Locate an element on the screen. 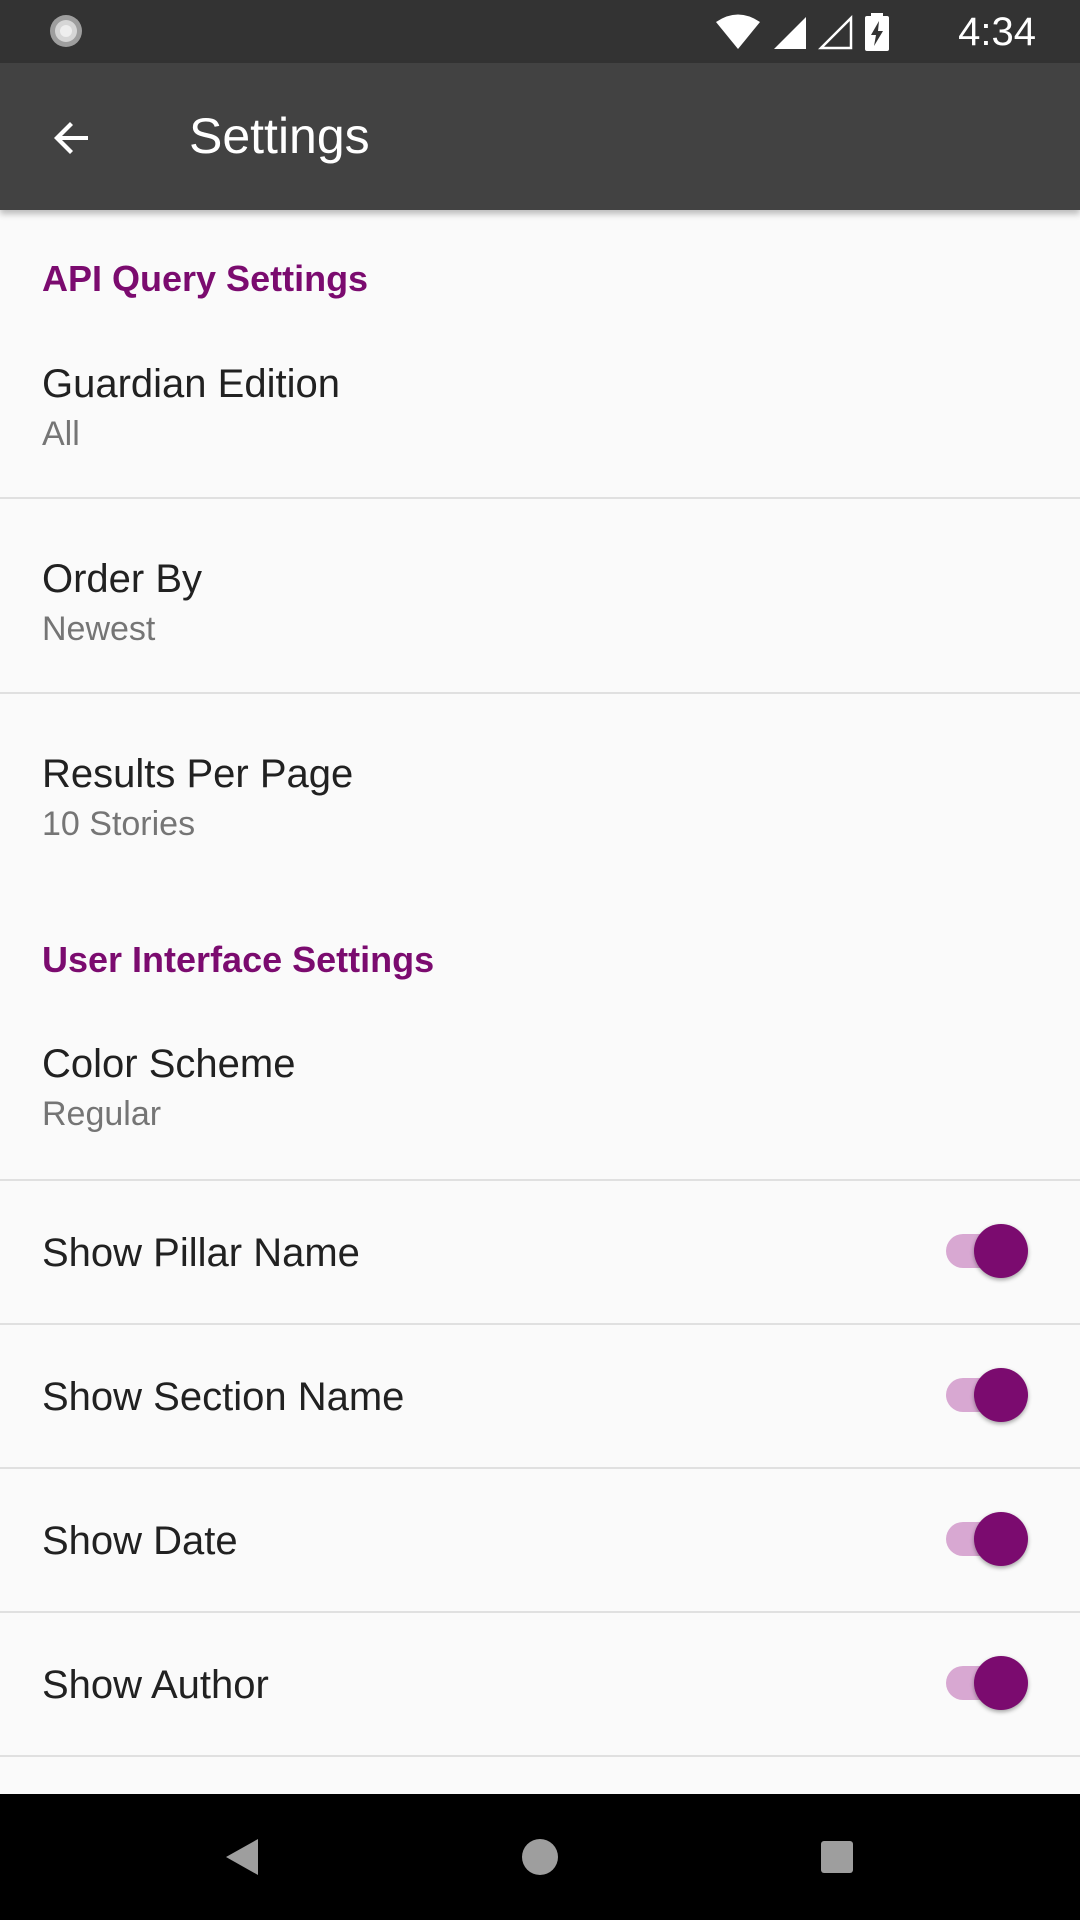  nav-recents-icon is located at coordinates (837, 1857).